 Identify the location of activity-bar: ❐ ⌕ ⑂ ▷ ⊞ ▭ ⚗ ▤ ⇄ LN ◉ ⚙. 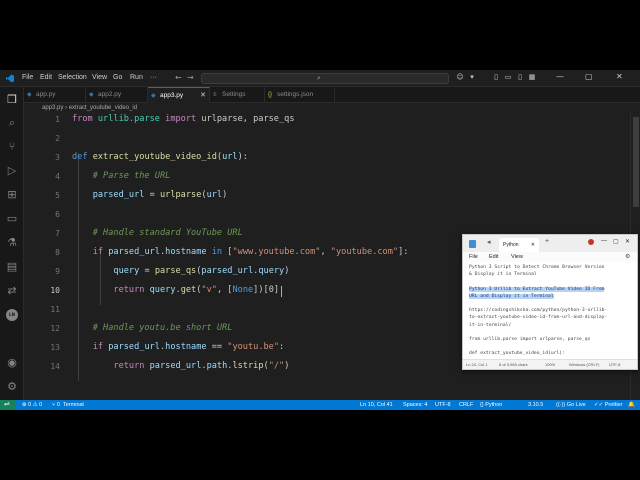
(12, 243).